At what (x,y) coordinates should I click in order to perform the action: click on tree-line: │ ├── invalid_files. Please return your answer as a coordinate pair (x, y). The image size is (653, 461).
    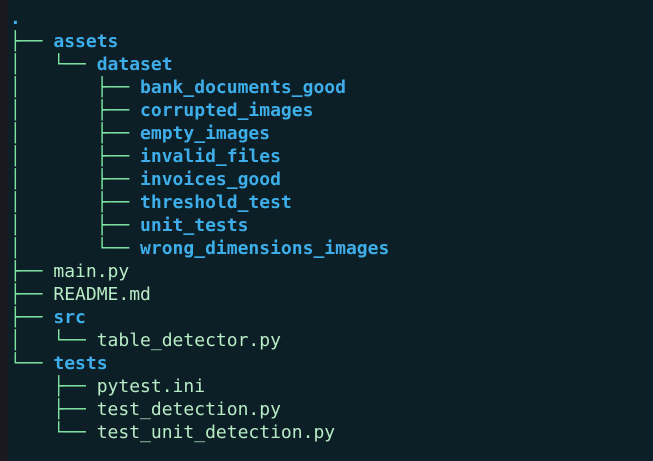
    Looking at the image, I should click on (199, 156).